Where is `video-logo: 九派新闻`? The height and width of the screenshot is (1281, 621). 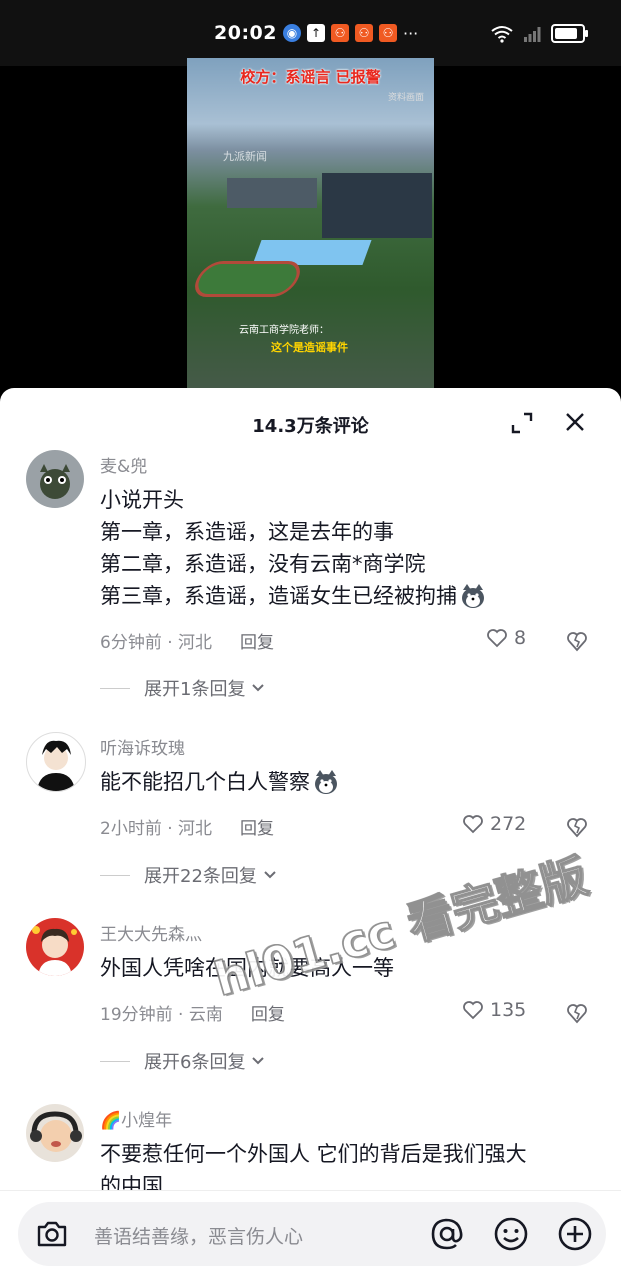
video-logo: 九派新闻 is located at coordinates (245, 156).